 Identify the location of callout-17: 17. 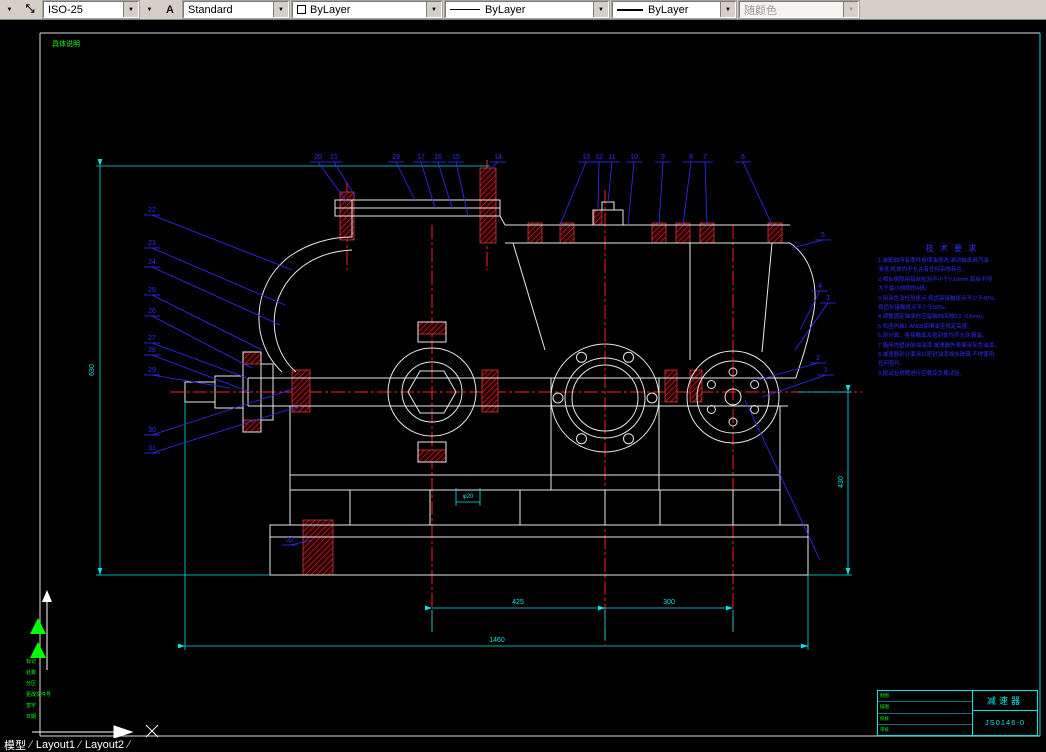
(421, 157).